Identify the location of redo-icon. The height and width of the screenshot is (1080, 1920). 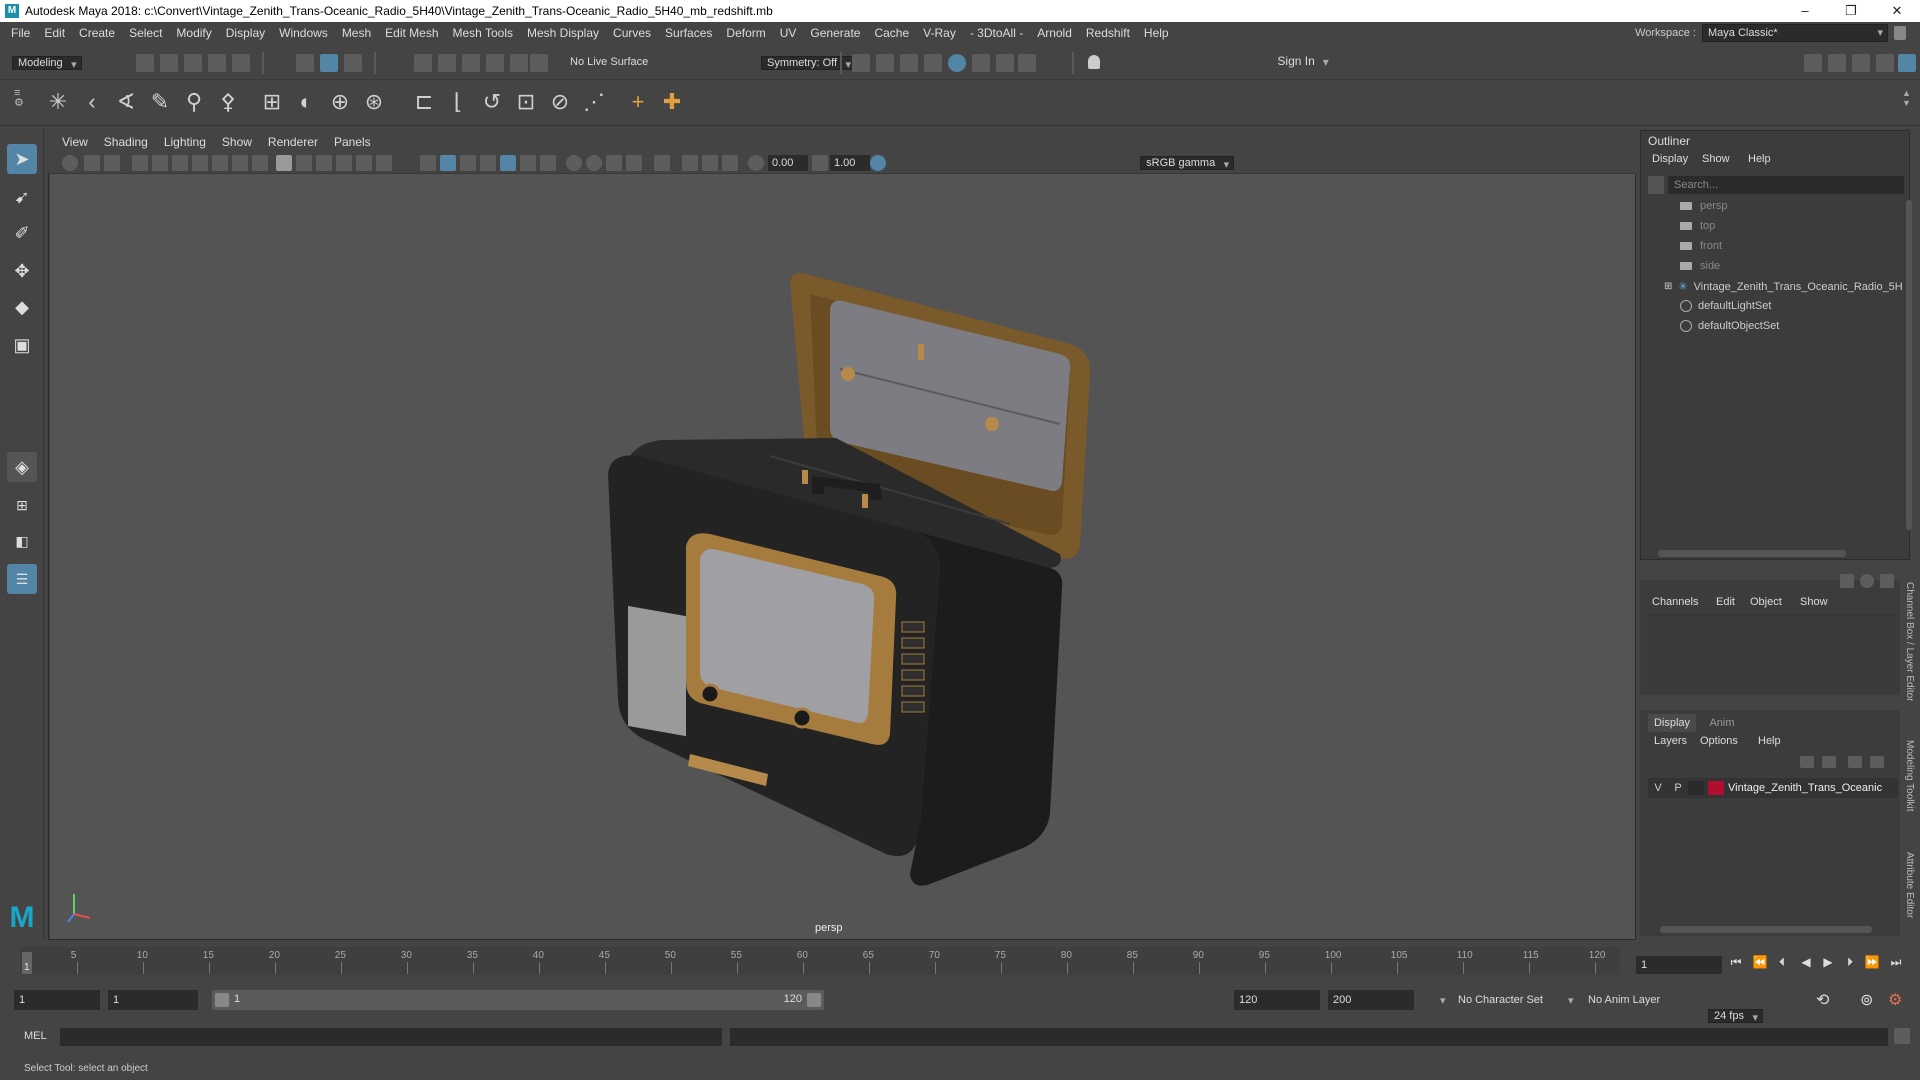
(241, 63).